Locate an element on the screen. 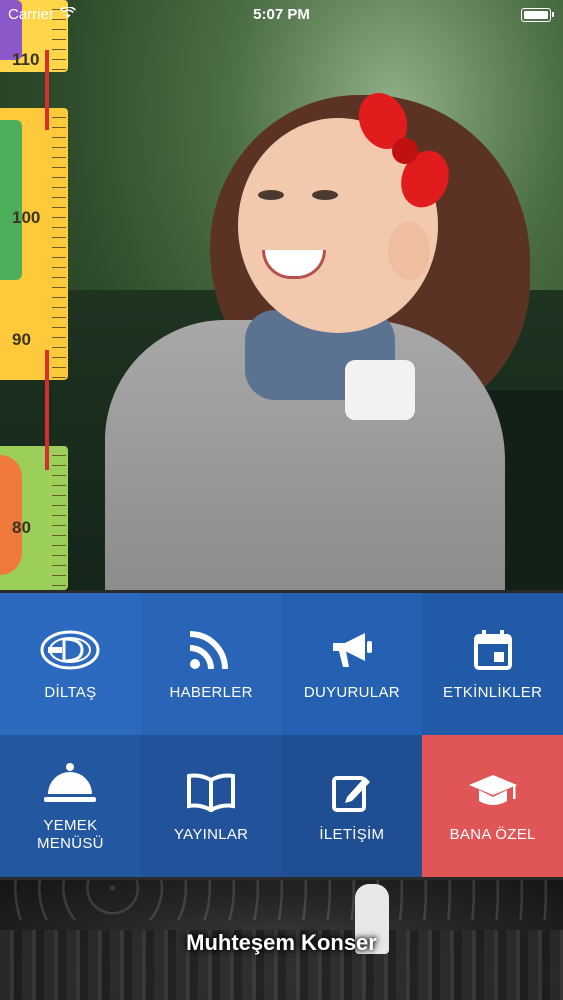  food-cloche-icon is located at coordinates (70, 783).